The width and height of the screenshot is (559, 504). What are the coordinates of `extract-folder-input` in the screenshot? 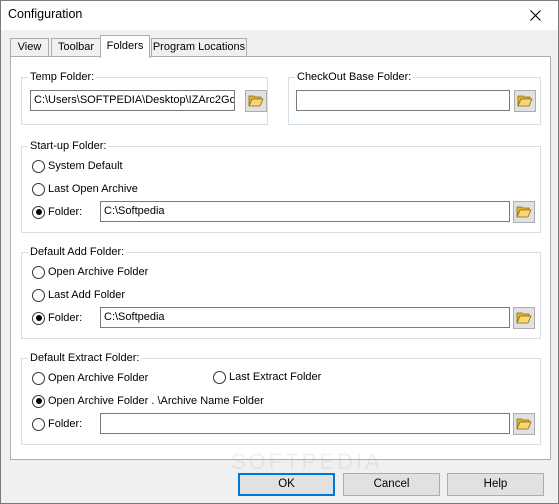 It's located at (305, 423).